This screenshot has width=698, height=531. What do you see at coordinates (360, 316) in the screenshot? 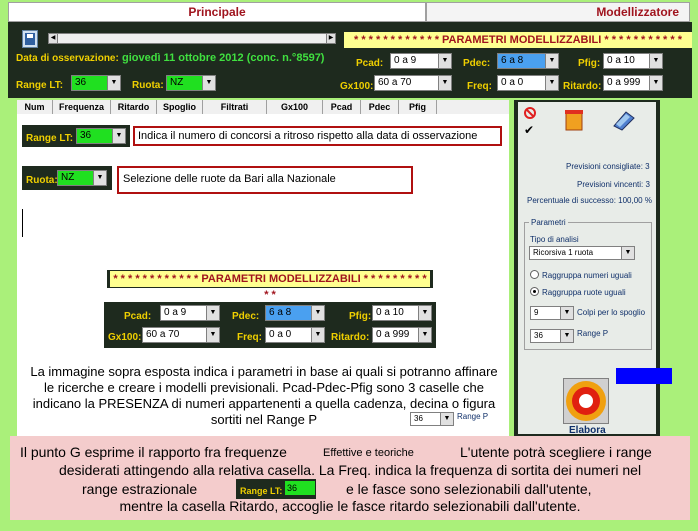
I see `pfig-sample-label: Pfig:` at bounding box center [360, 316].